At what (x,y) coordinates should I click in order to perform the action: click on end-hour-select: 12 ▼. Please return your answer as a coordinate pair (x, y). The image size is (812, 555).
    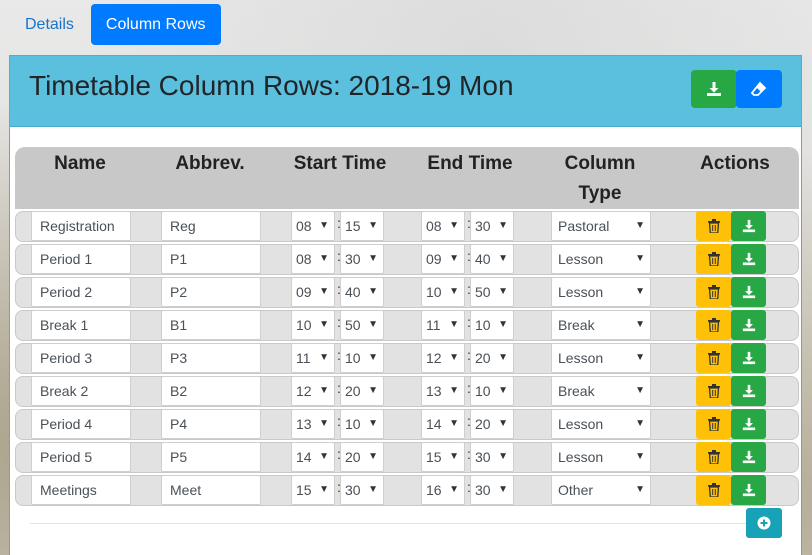
    Looking at the image, I should click on (443, 358).